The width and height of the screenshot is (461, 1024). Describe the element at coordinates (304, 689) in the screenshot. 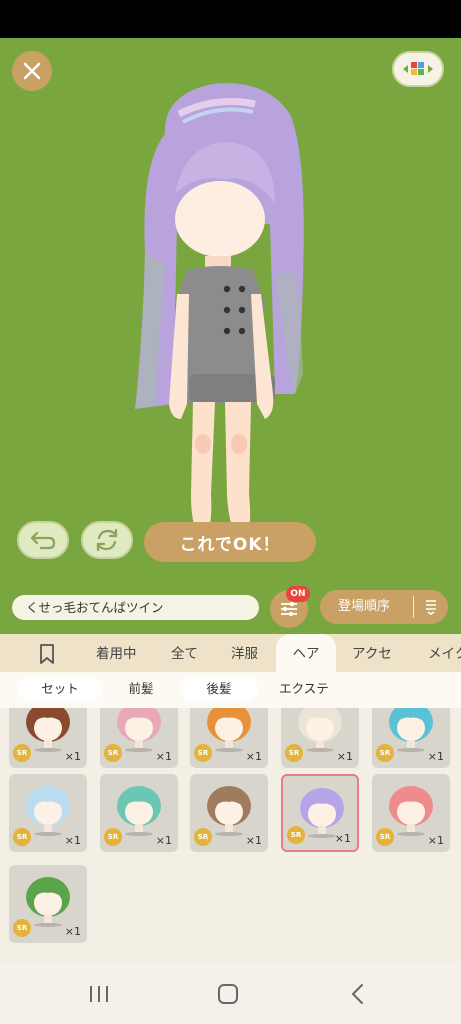

I see `subtab-extensions: エクステ` at that location.